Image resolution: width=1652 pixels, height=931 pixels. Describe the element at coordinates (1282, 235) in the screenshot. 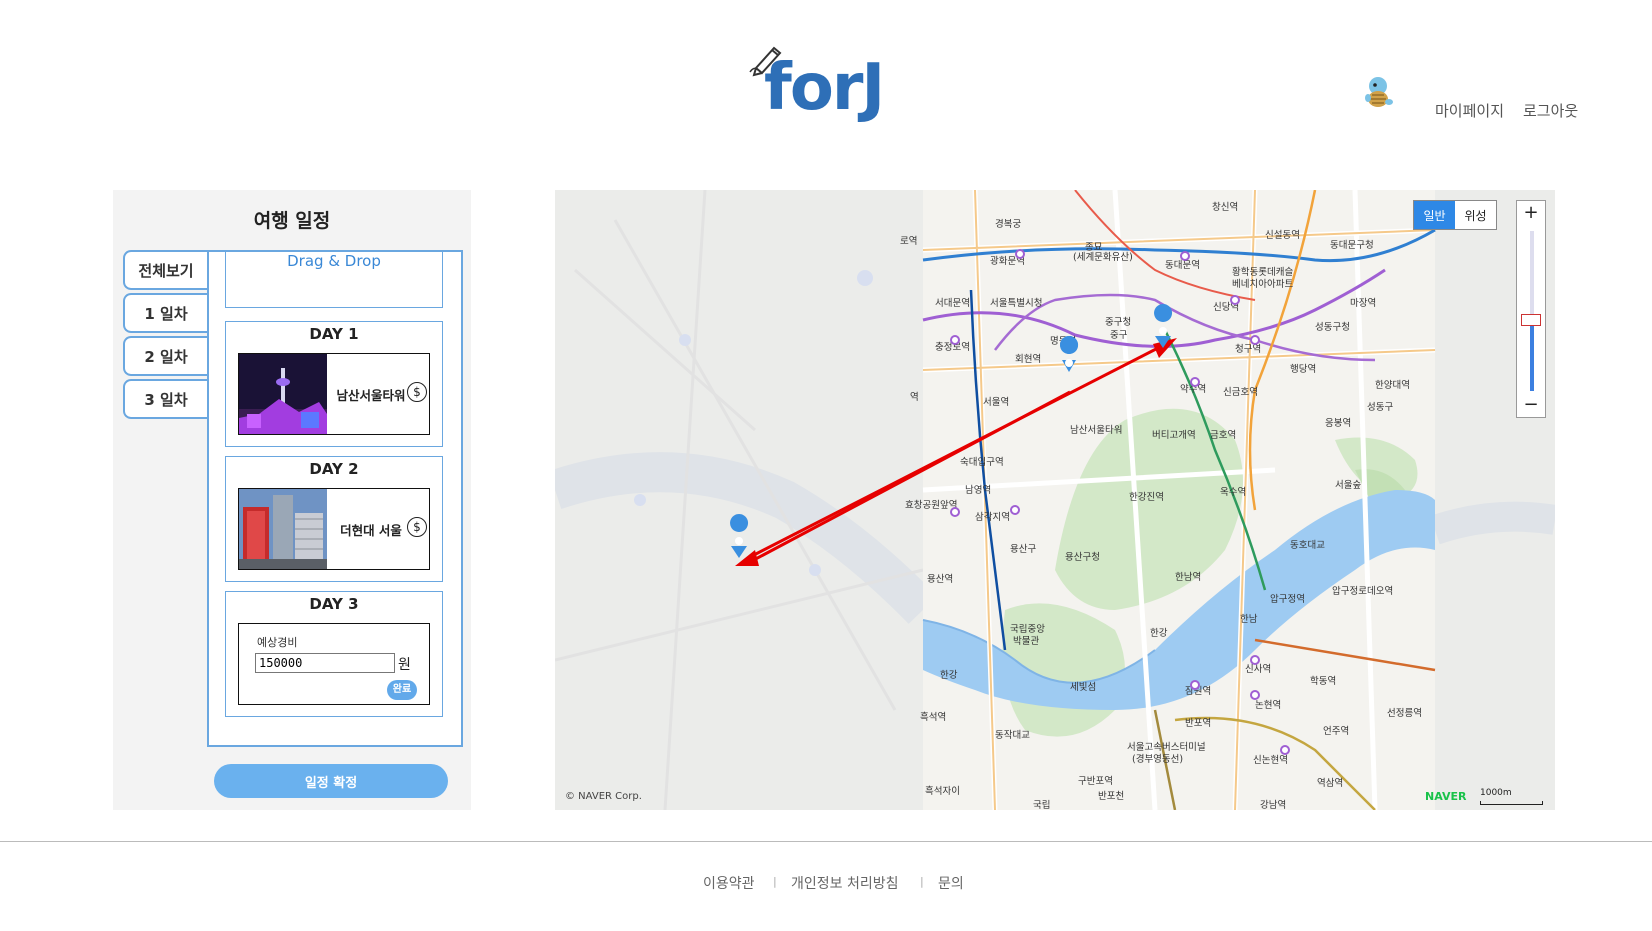

I see `map-label: 신설동역` at that location.